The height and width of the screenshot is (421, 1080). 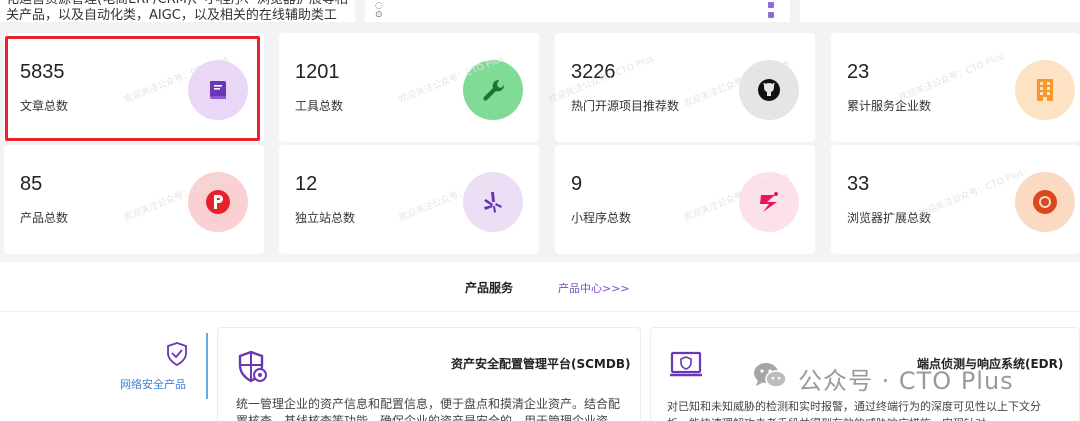 What do you see at coordinates (409, 199) in the screenshot?
I see `stat-card-sites: 12 独立站总数` at bounding box center [409, 199].